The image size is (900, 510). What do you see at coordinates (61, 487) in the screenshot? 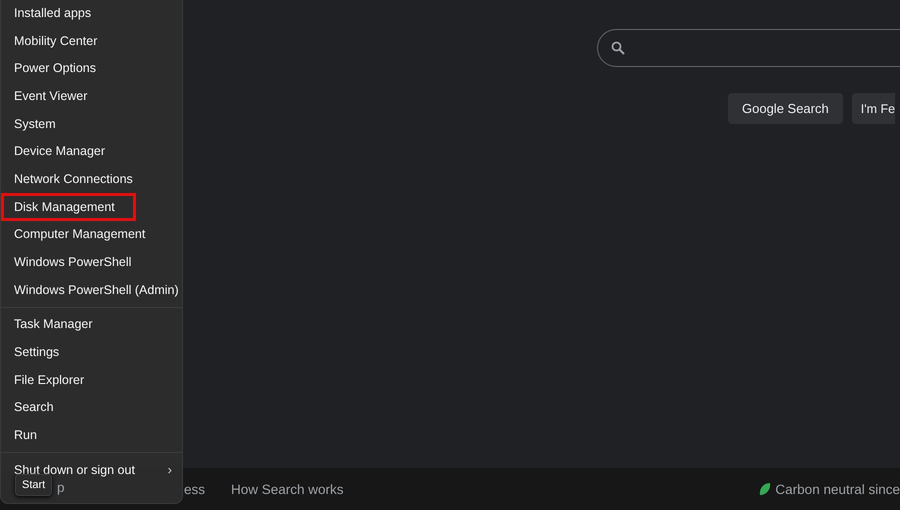
I see `footer-link: p` at bounding box center [61, 487].